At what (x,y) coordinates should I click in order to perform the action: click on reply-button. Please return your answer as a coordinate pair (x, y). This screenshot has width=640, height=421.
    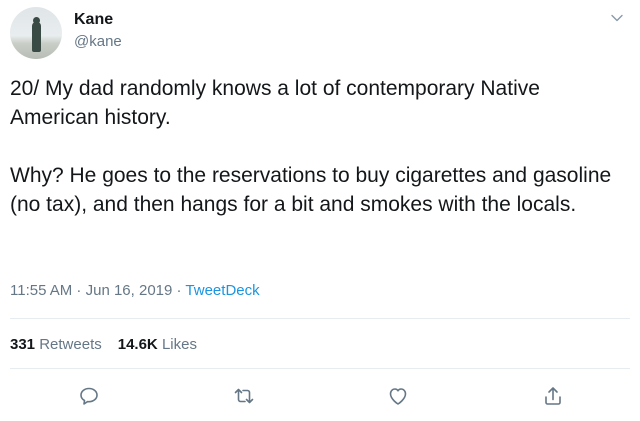
    Looking at the image, I should click on (89, 396).